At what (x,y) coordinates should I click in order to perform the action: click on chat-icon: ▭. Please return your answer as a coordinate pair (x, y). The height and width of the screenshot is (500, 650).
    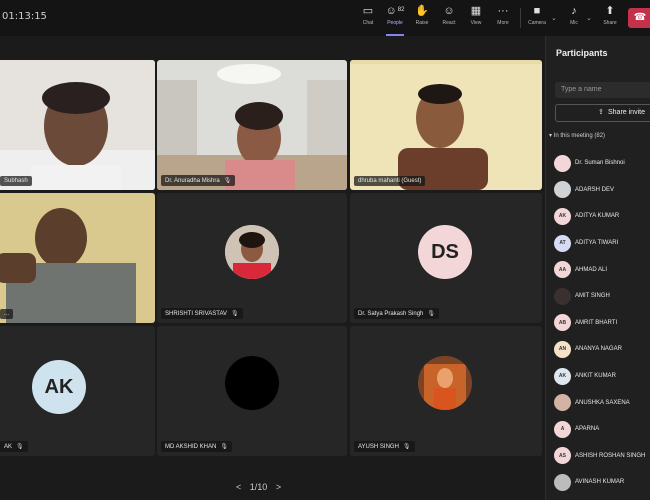
    Looking at the image, I should click on (368, 11).